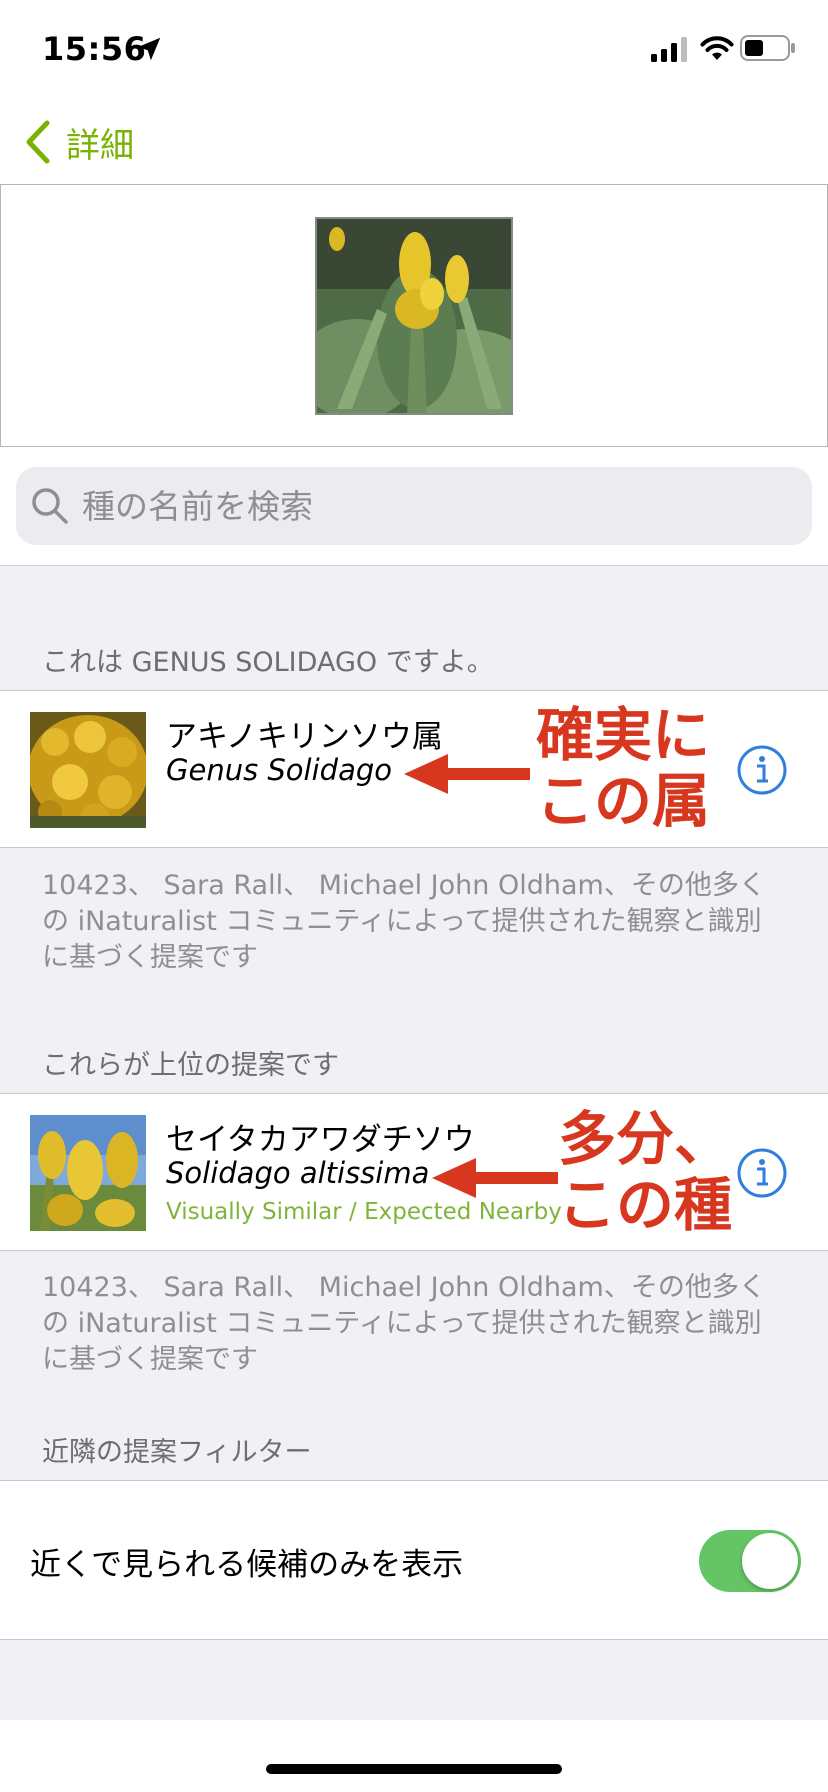 The image size is (828, 1792). Describe the element at coordinates (50, 506) in the screenshot. I see `magnifier-icon` at that location.